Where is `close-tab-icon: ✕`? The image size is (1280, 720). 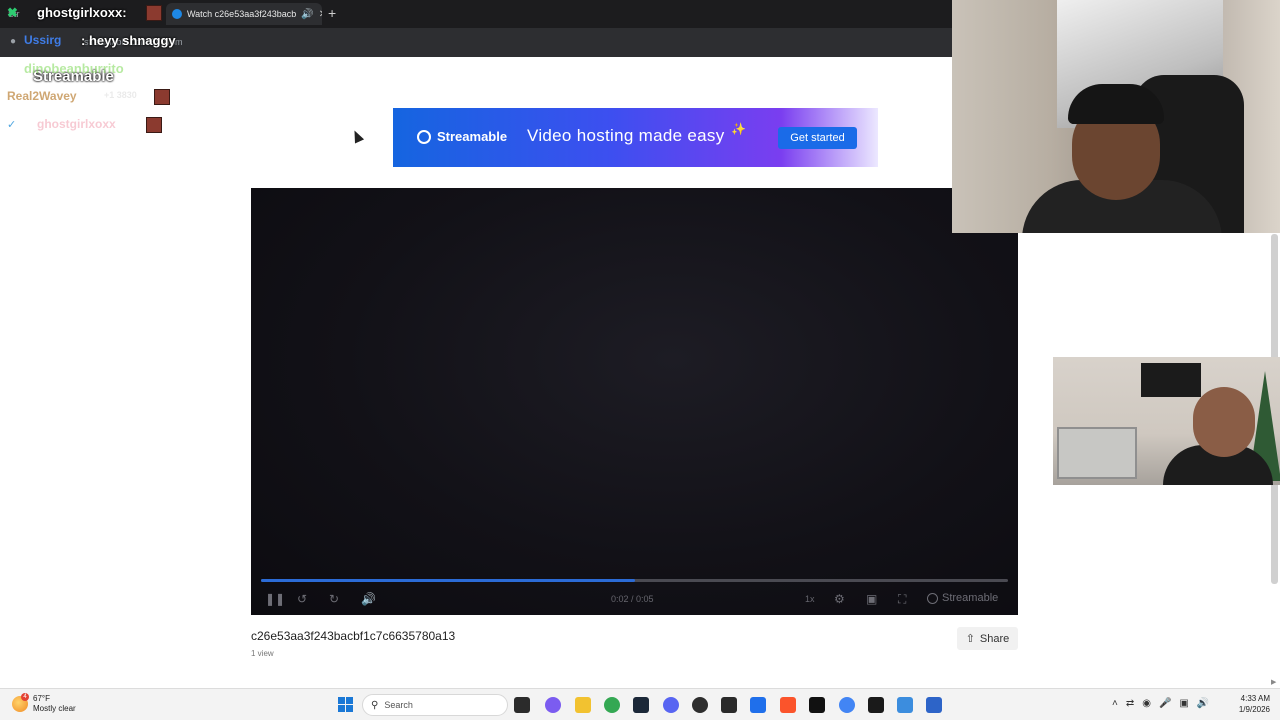 close-tab-icon: ✕ is located at coordinates (320, 14).